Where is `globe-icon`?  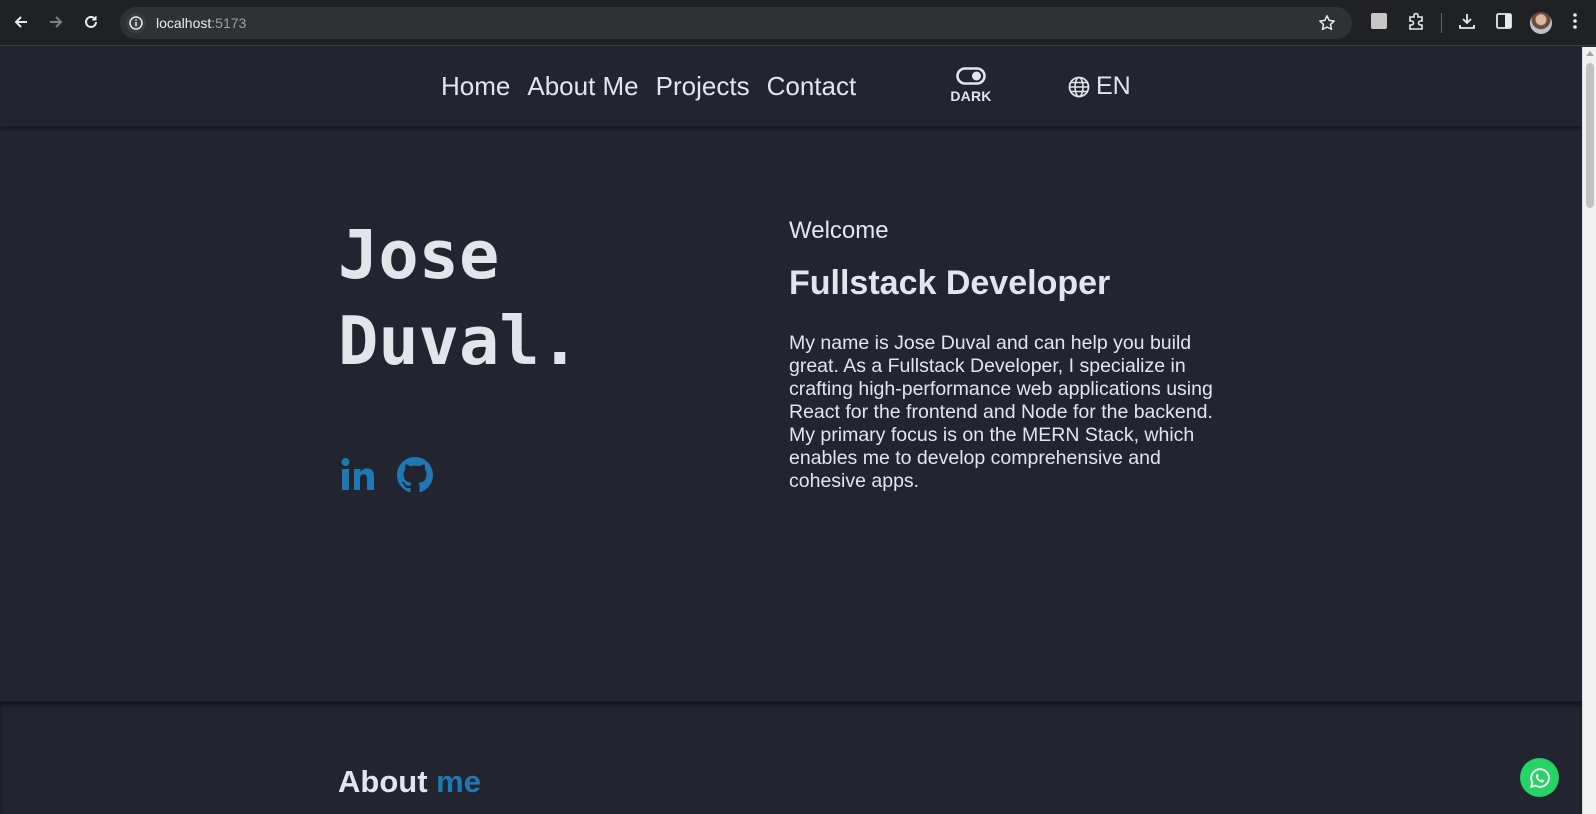
globe-icon is located at coordinates (1079, 86).